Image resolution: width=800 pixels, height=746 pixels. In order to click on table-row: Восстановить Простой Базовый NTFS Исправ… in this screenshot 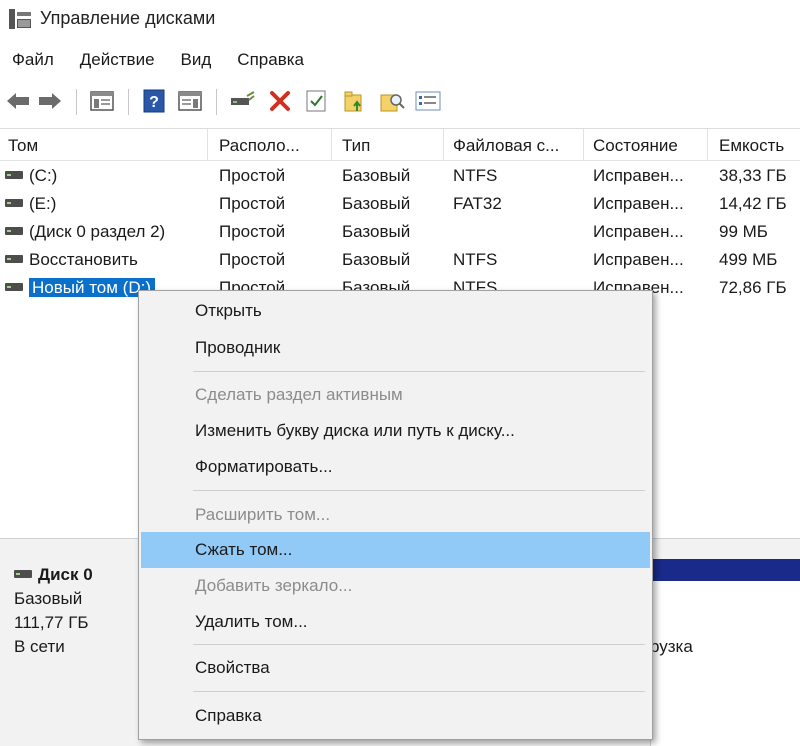, I will do `click(400, 260)`.